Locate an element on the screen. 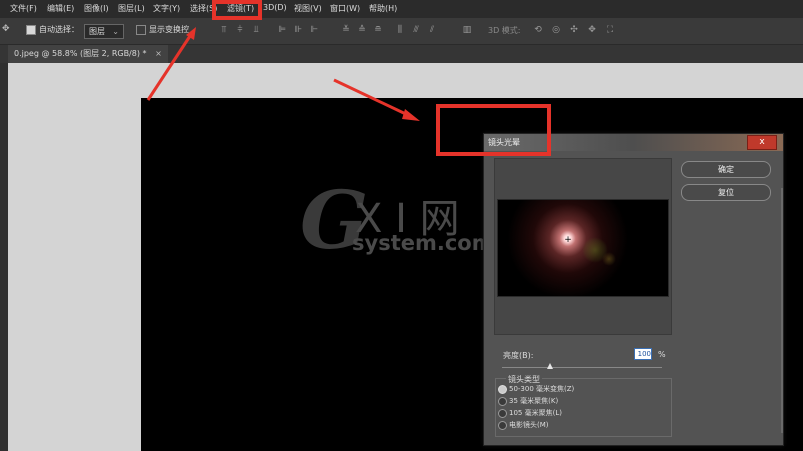 The width and height of the screenshot is (803, 451). arrow-head-dialog-title is located at coordinates (411, 115).